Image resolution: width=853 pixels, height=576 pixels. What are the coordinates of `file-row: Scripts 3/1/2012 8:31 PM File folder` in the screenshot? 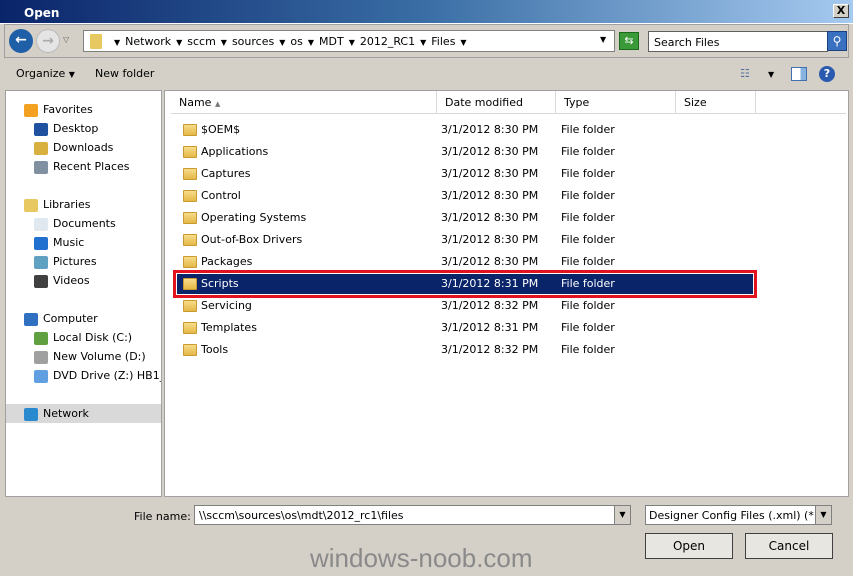 It's located at (465, 284).